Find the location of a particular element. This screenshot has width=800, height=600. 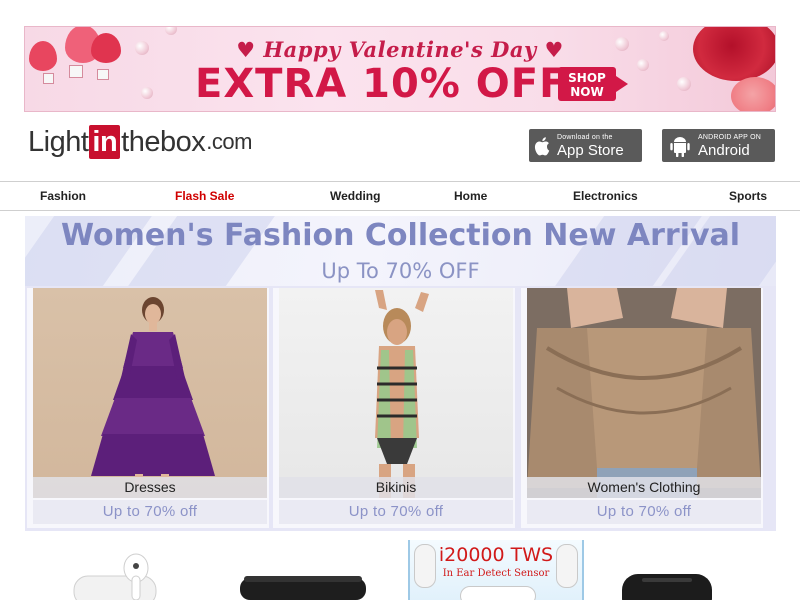

tws-earbuds-product-card: i20000 TWS In Ear Detect Sensor is located at coordinates (496, 570).